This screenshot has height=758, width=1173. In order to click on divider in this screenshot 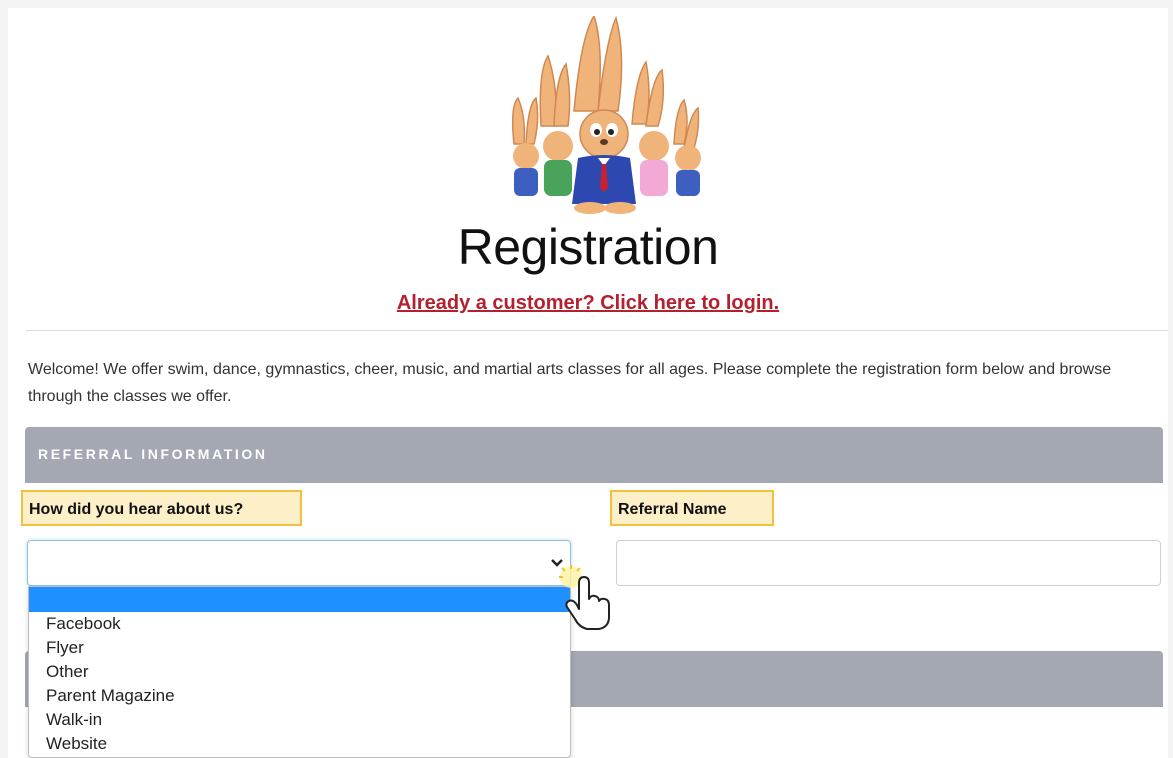, I will do `click(597, 330)`.